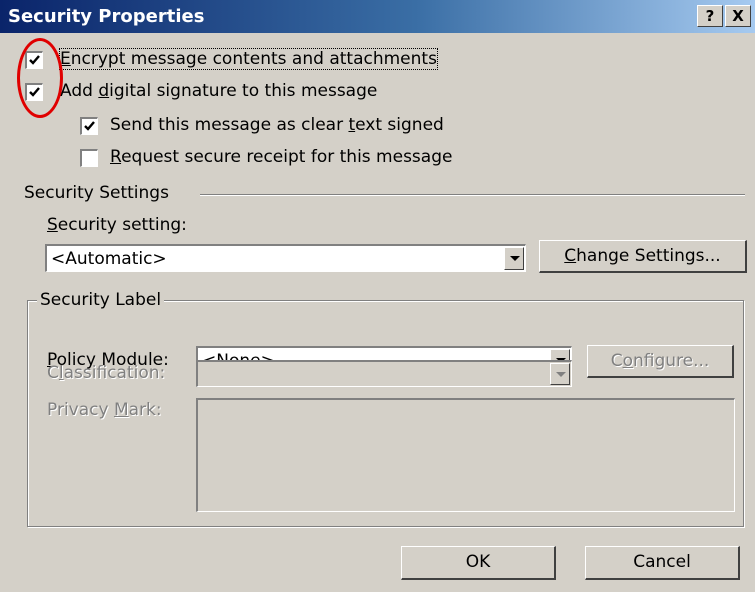  What do you see at coordinates (472, 195) in the screenshot?
I see `divider` at bounding box center [472, 195].